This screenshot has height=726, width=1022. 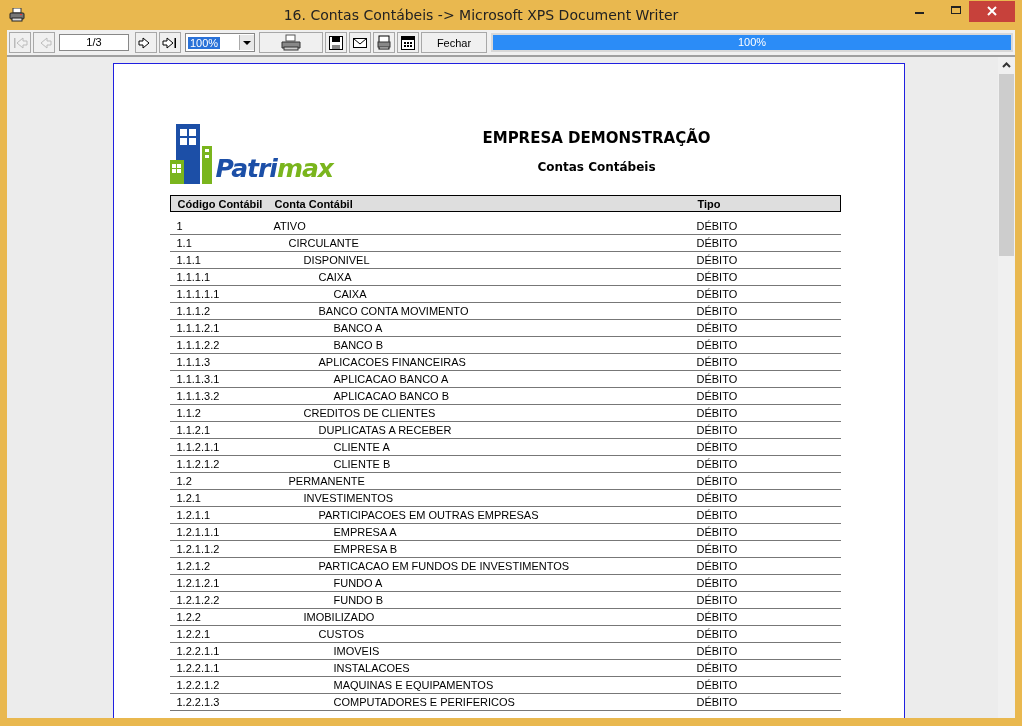 What do you see at coordinates (198, 583) in the screenshot?
I see `account-code: 1.2.1.2.1` at bounding box center [198, 583].